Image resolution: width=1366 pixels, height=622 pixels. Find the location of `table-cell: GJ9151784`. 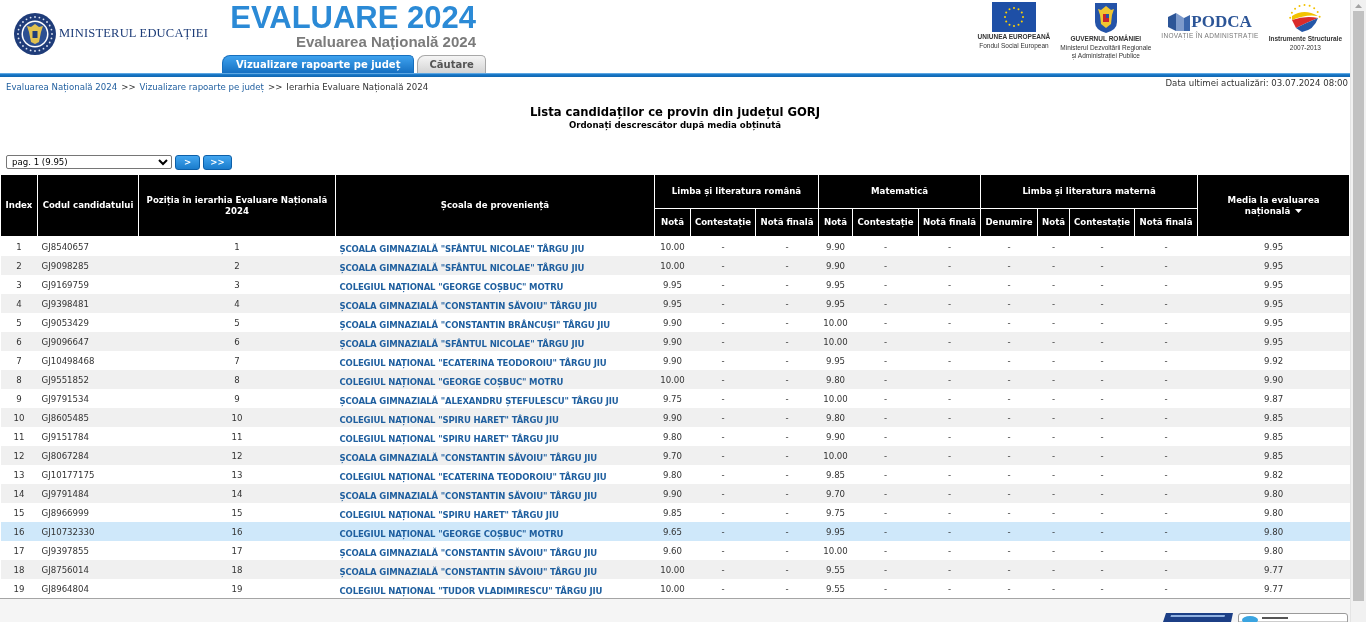

table-cell: GJ9151784 is located at coordinates (88, 436).